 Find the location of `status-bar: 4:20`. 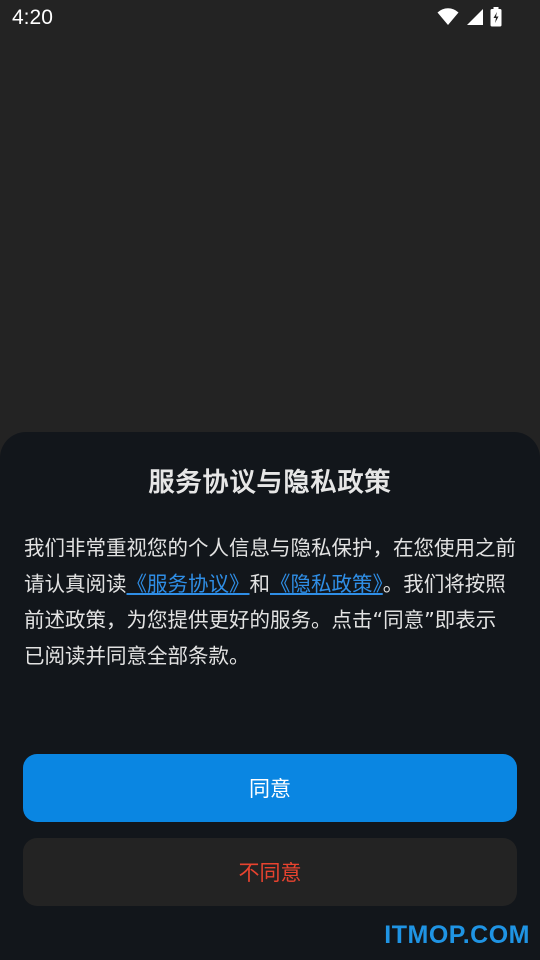

status-bar: 4:20 is located at coordinates (270, 19).